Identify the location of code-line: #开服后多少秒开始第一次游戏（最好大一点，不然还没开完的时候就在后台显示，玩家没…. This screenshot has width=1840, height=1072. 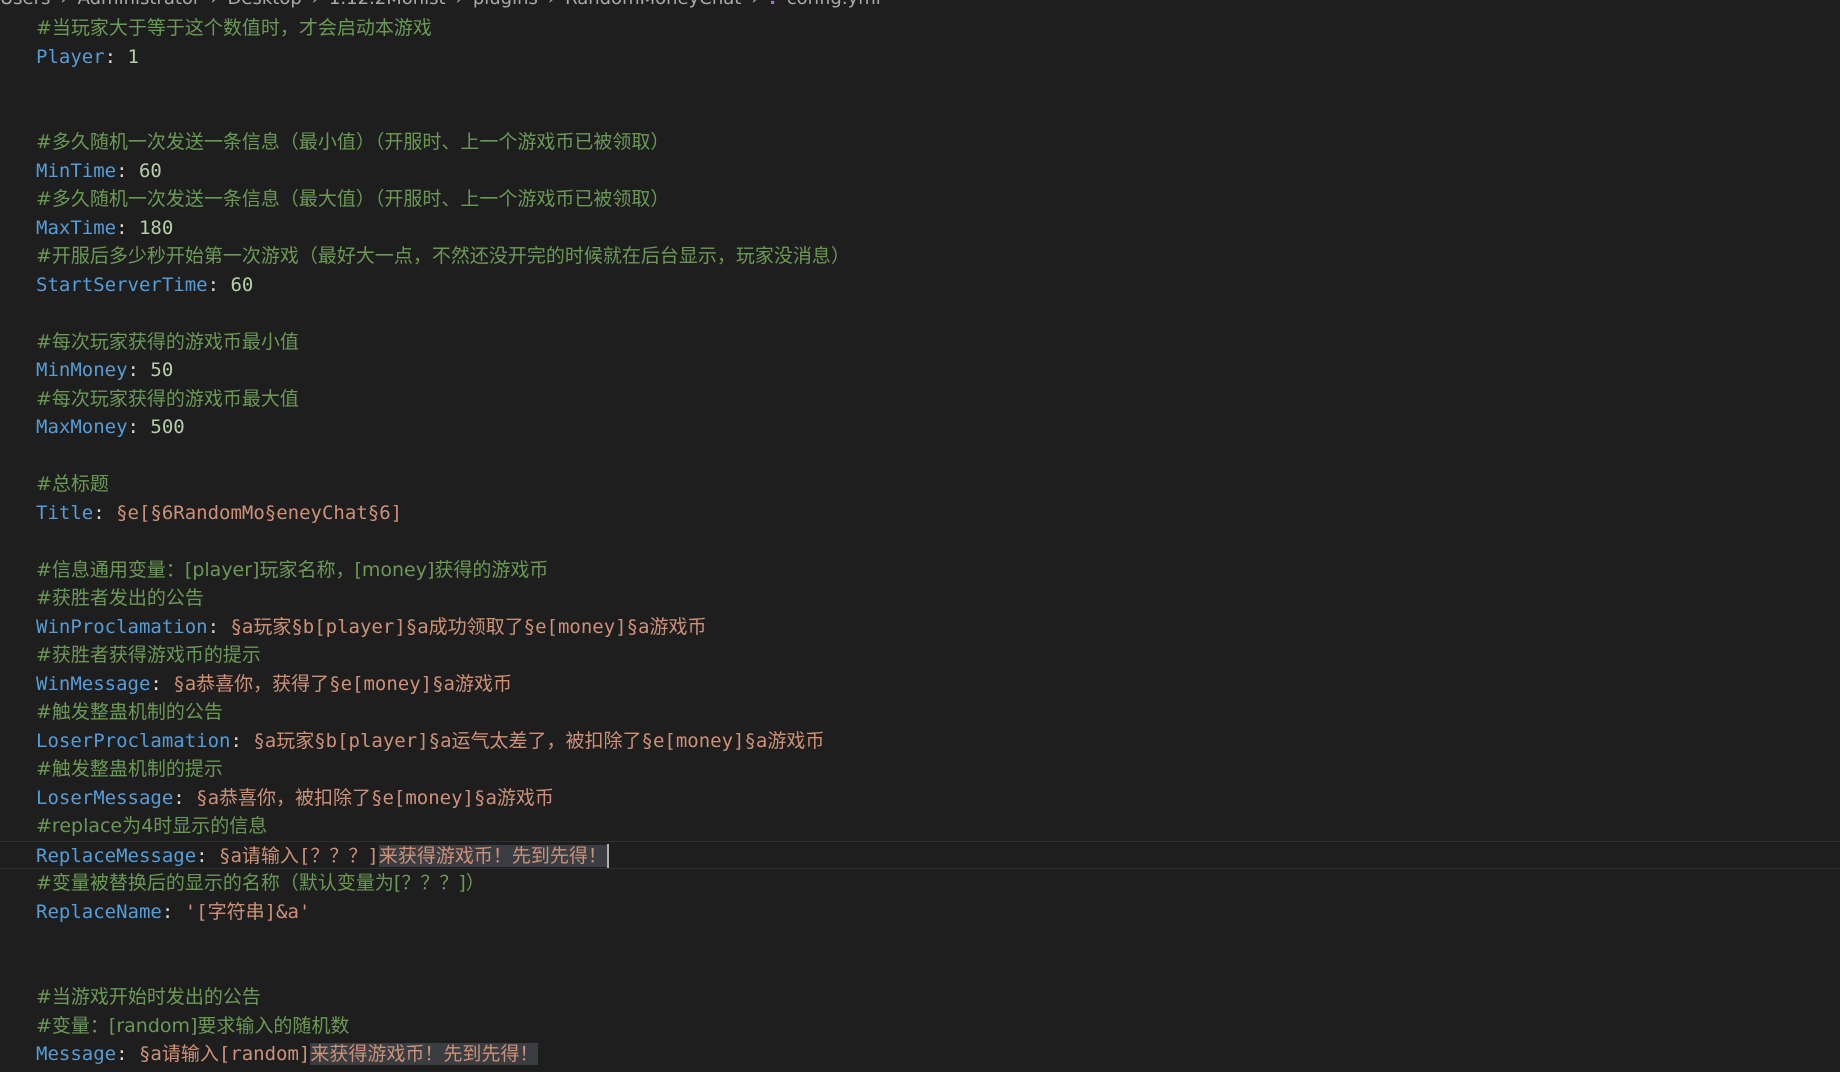
(938, 256).